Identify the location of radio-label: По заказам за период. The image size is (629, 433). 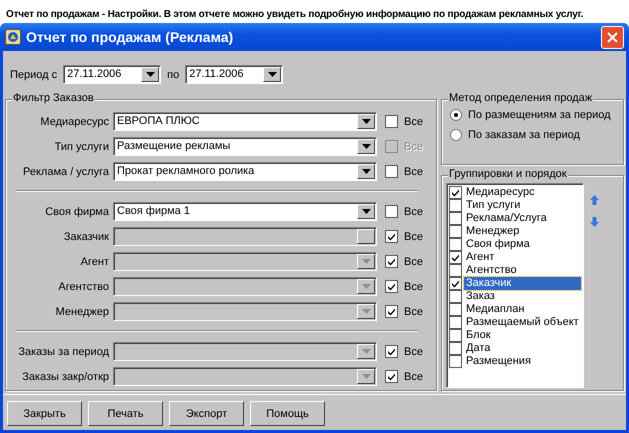
(524, 135).